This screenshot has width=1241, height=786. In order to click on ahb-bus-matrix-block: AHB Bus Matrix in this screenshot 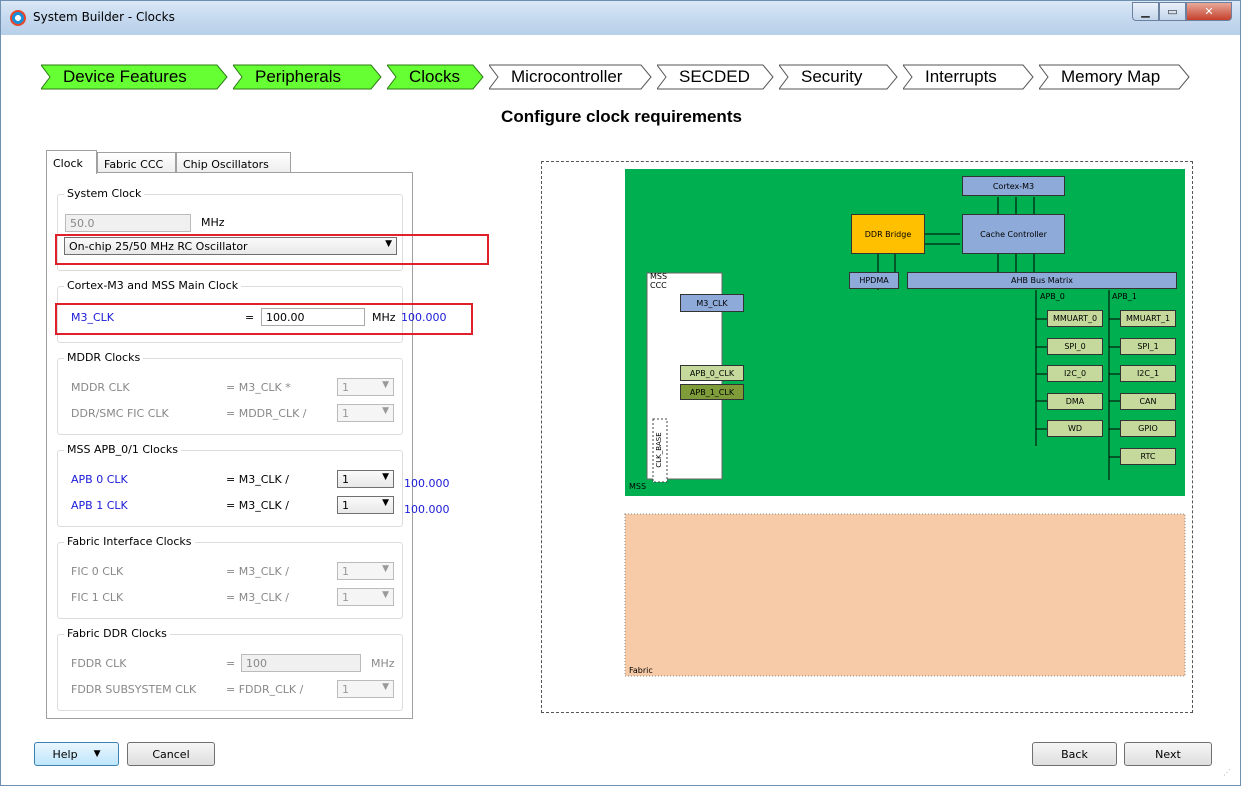, I will do `click(1042, 280)`.